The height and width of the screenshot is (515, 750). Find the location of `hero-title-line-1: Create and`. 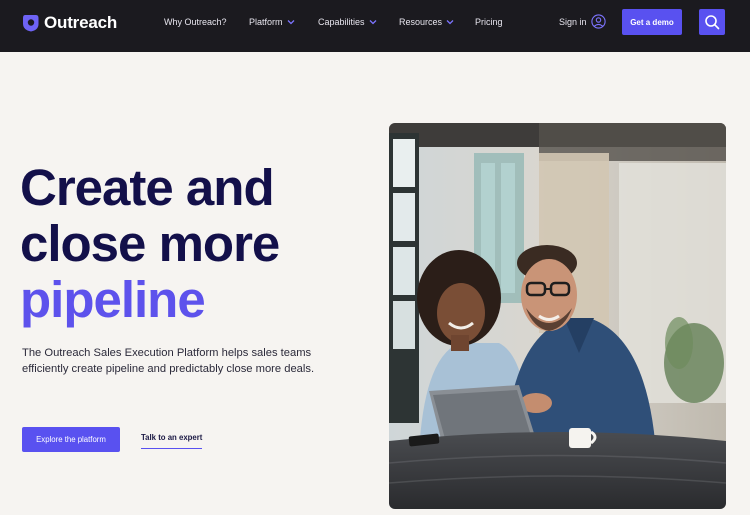

hero-title-line-1: Create and is located at coordinates (147, 187).